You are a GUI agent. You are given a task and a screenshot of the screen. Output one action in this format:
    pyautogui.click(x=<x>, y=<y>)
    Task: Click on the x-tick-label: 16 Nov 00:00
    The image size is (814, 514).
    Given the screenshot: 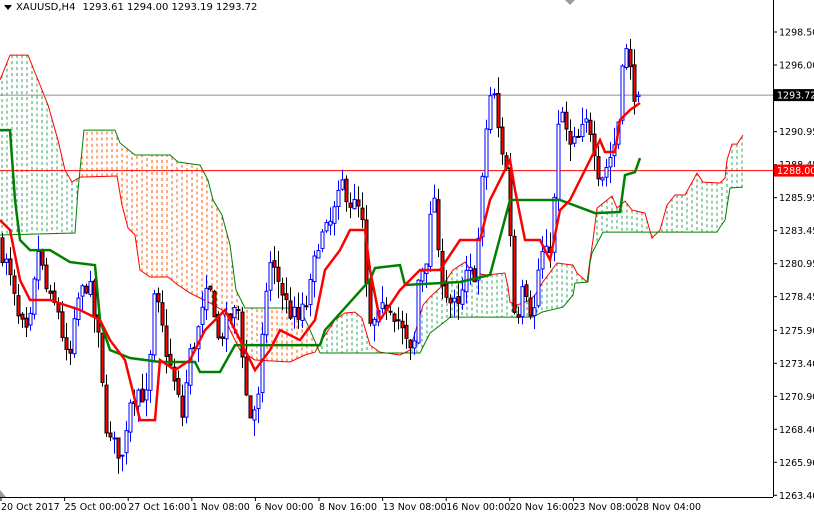 What is the action you would take?
    pyautogui.click(x=478, y=507)
    